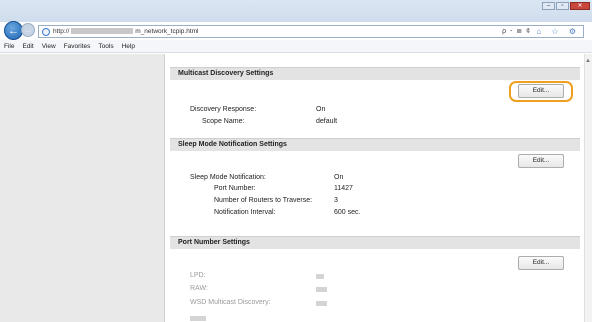 Image resolution: width=592 pixels, height=322 pixels. Describe the element at coordinates (347, 212) in the screenshot. I see `notification-interval-value: 600 sec.` at that location.